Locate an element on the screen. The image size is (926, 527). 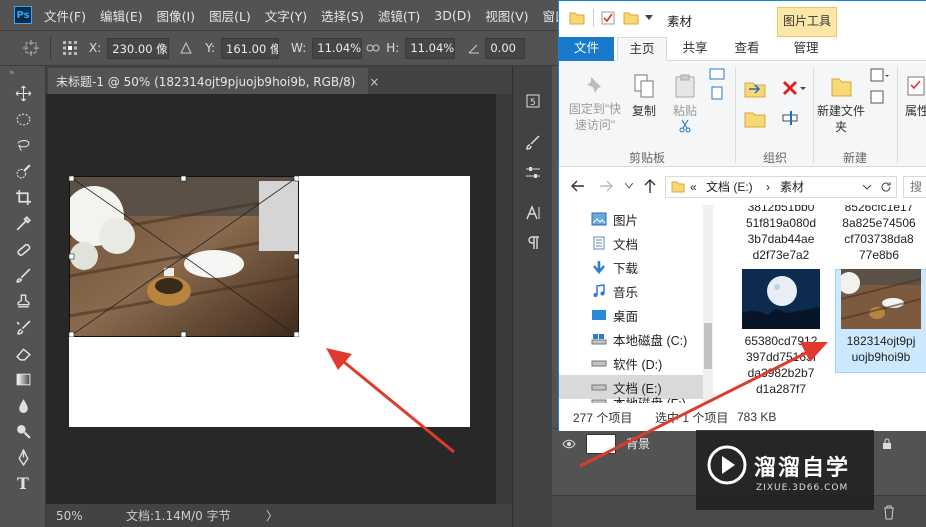
copy-path-icon is located at coordinates (717, 89).